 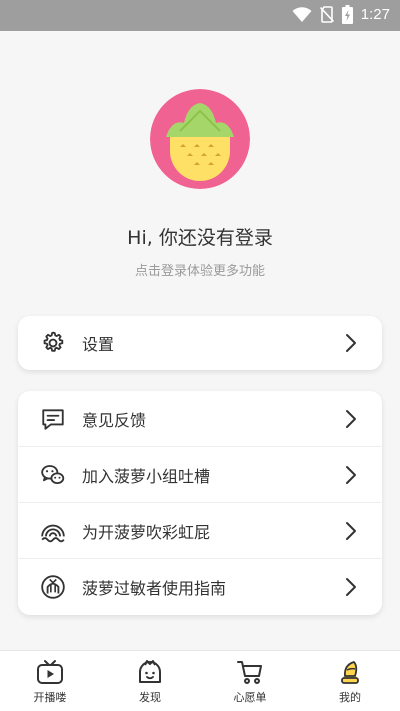 I want to click on discover-icon, so click(x=150, y=672).